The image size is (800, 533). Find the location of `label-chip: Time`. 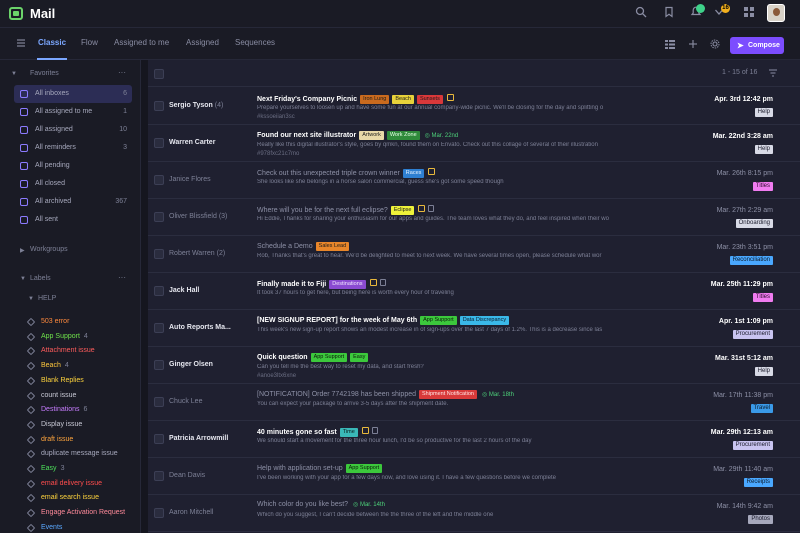

label-chip: Time is located at coordinates (348, 432).